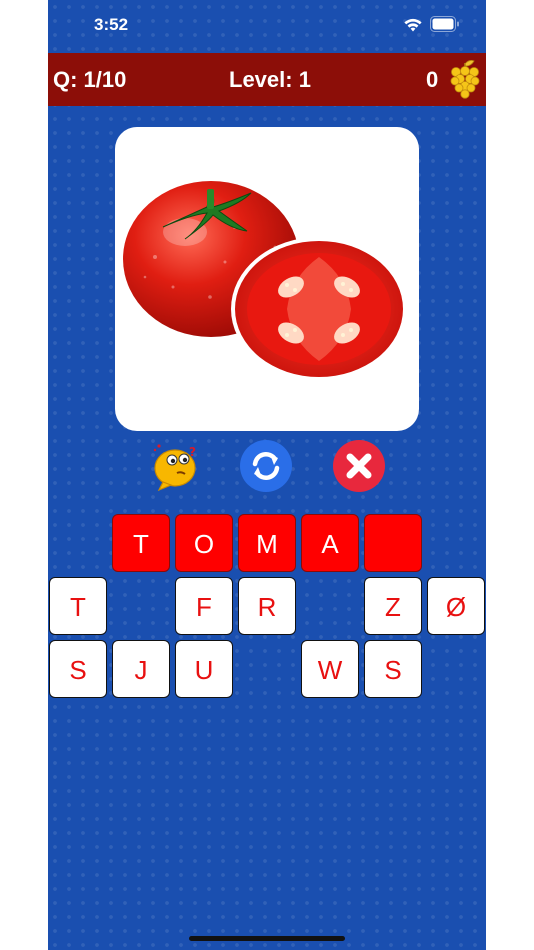 Image resolution: width=534 pixels, height=950 pixels. I want to click on answer-slot: T, so click(141, 543).